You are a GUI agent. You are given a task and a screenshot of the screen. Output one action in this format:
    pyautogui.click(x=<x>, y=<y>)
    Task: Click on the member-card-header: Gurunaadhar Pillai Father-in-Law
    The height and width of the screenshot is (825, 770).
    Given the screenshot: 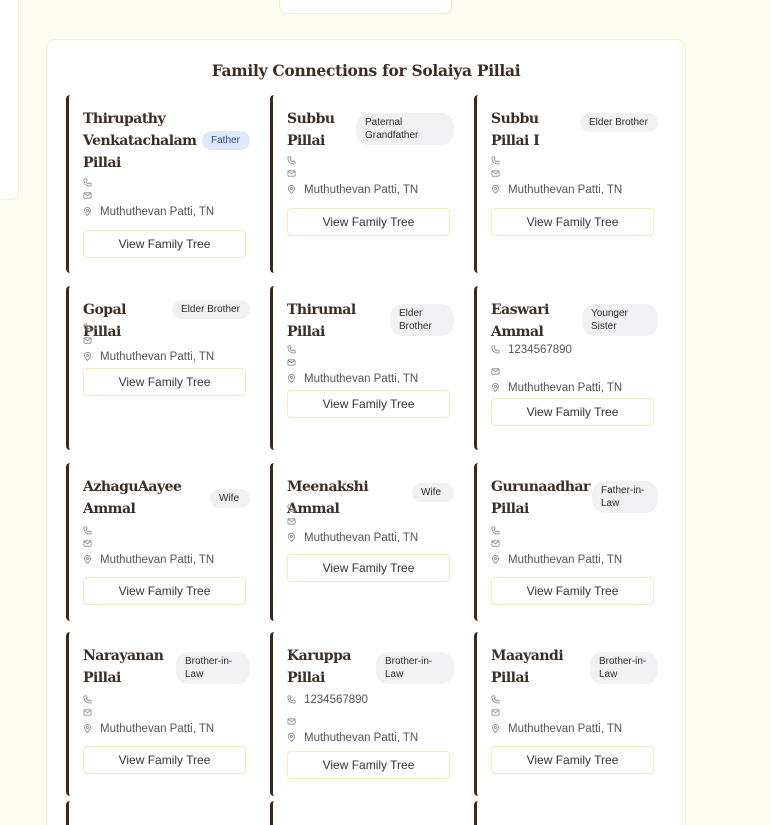 What is the action you would take?
    pyautogui.click(x=567, y=491)
    